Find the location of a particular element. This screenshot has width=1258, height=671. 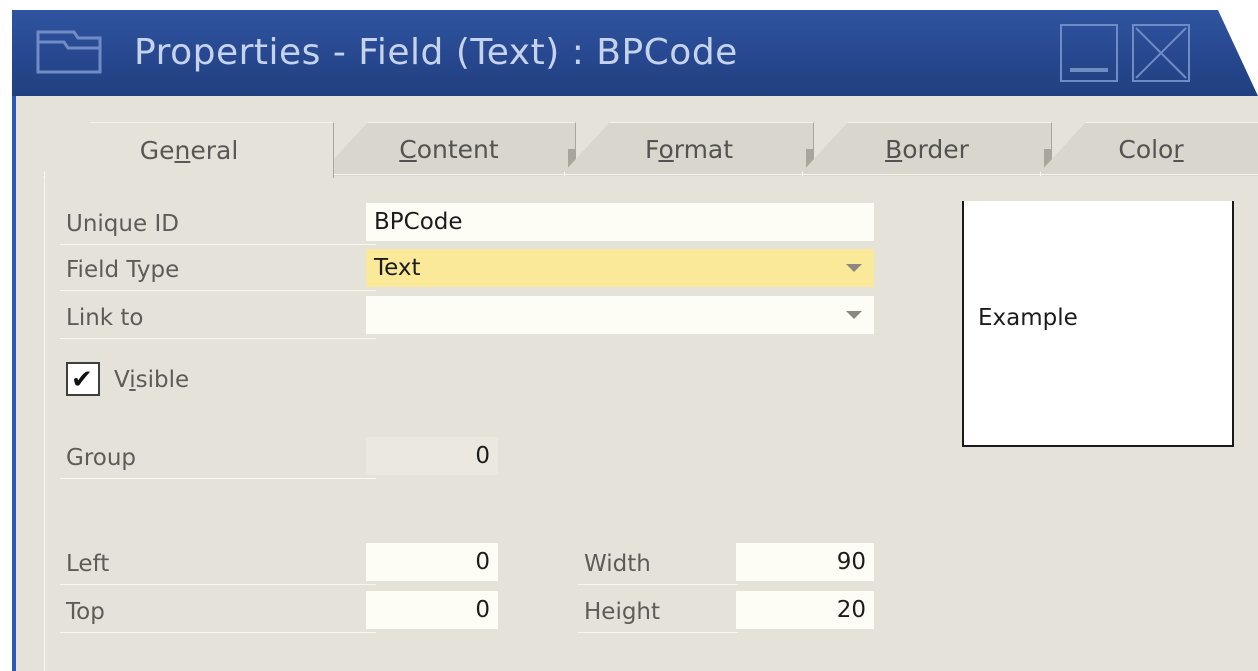

example-preview: Example is located at coordinates (1098, 324).